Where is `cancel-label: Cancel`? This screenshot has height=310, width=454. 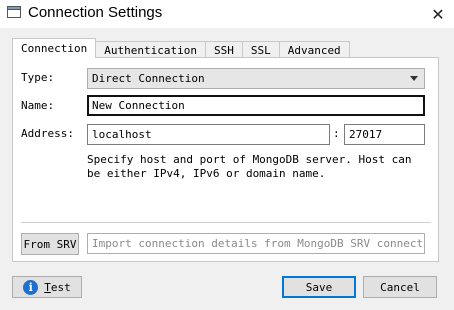 cancel-label: Cancel is located at coordinates (400, 287).